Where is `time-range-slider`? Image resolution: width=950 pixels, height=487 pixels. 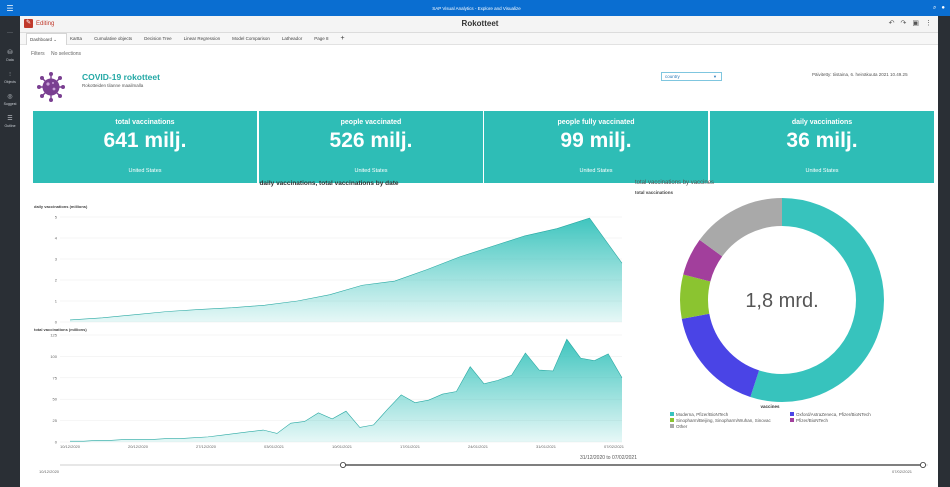
time-range-slider is located at coordinates (480, 465).